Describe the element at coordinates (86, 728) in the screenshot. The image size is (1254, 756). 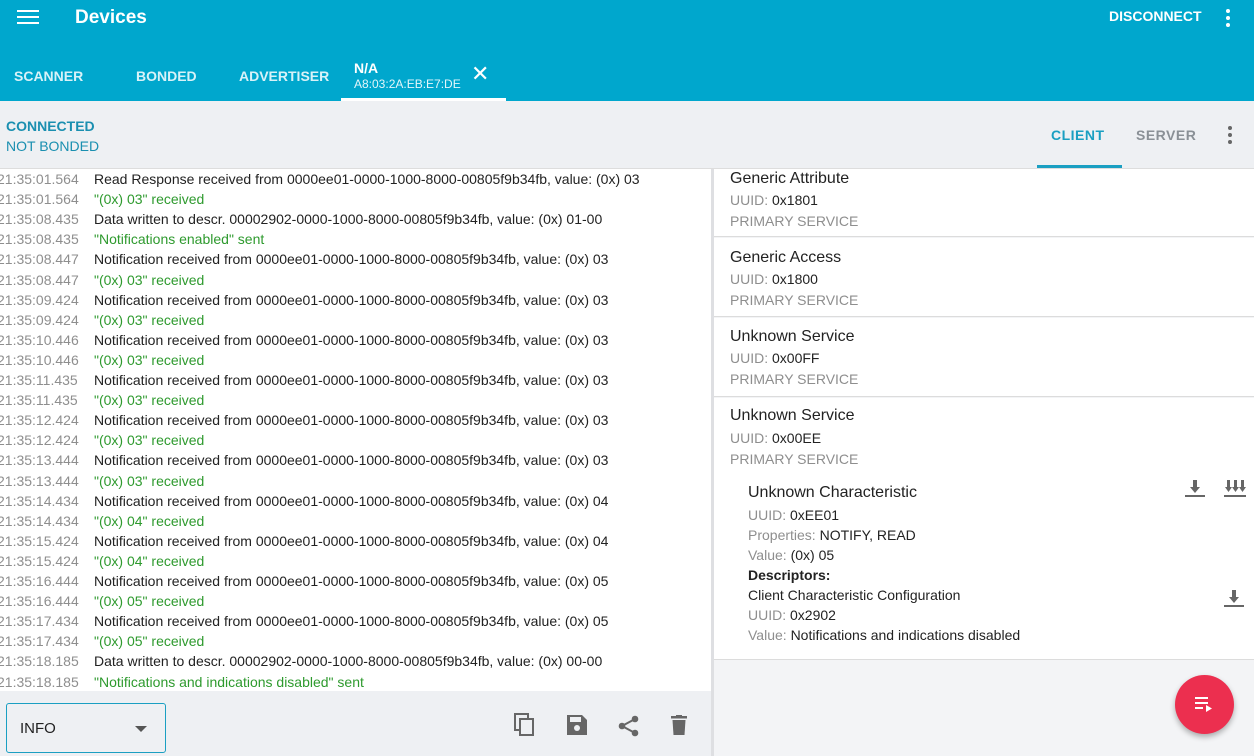
I see `log-level-select: INFO` at that location.